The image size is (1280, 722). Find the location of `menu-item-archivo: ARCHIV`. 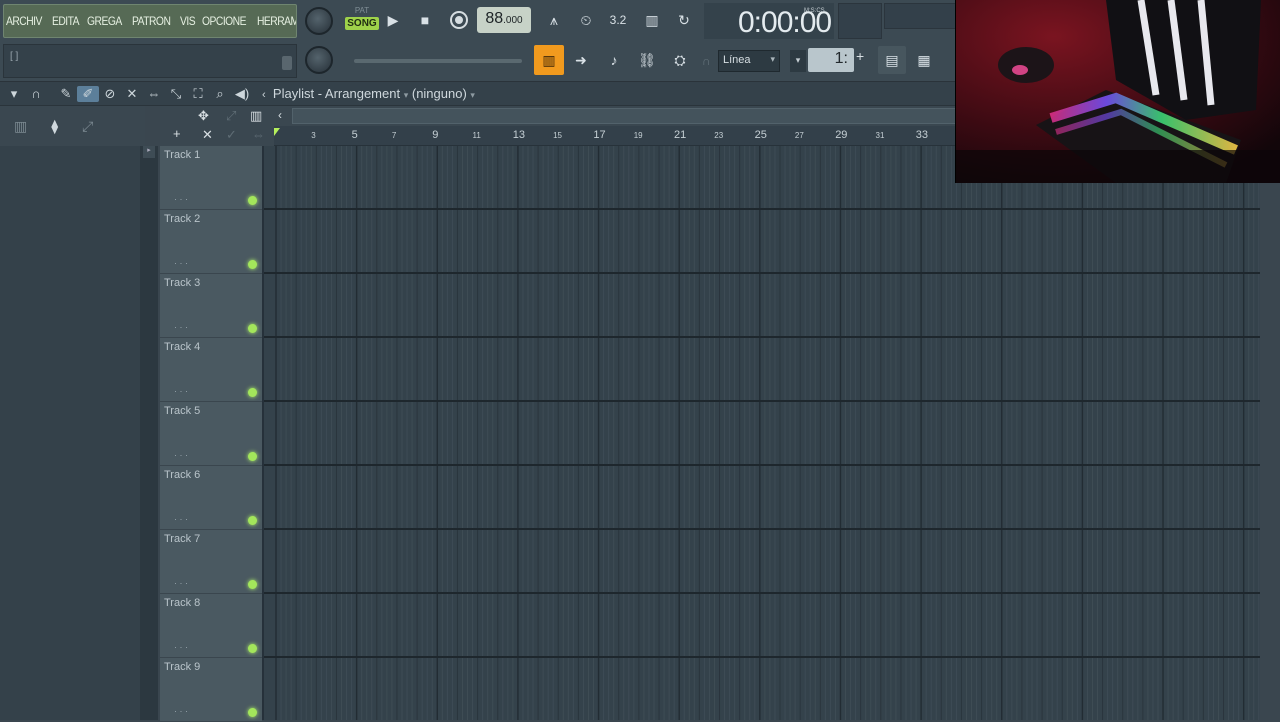

menu-item-archivo: ARCHIV is located at coordinates (24, 21).